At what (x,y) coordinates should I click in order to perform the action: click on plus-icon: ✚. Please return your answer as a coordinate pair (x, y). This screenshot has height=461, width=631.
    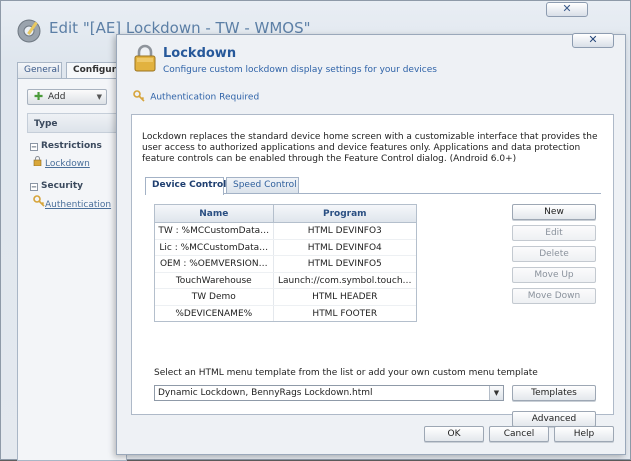
    Looking at the image, I should click on (39, 96).